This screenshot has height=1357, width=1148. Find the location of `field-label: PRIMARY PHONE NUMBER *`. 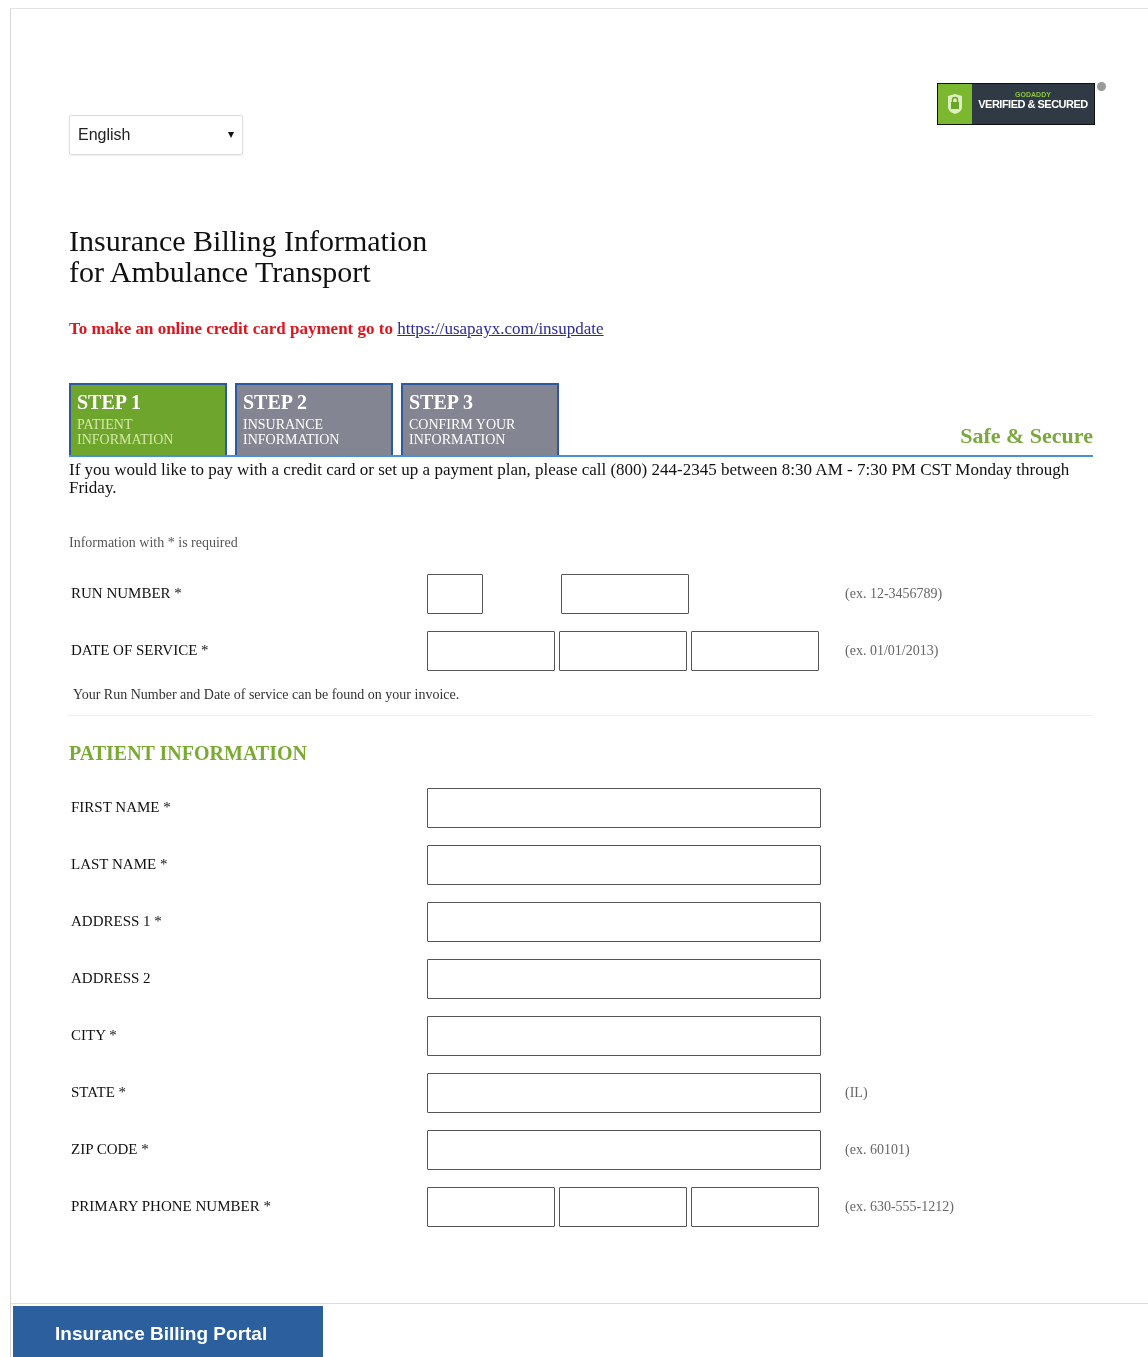

field-label: PRIMARY PHONE NUMBER * is located at coordinates (171, 1206).